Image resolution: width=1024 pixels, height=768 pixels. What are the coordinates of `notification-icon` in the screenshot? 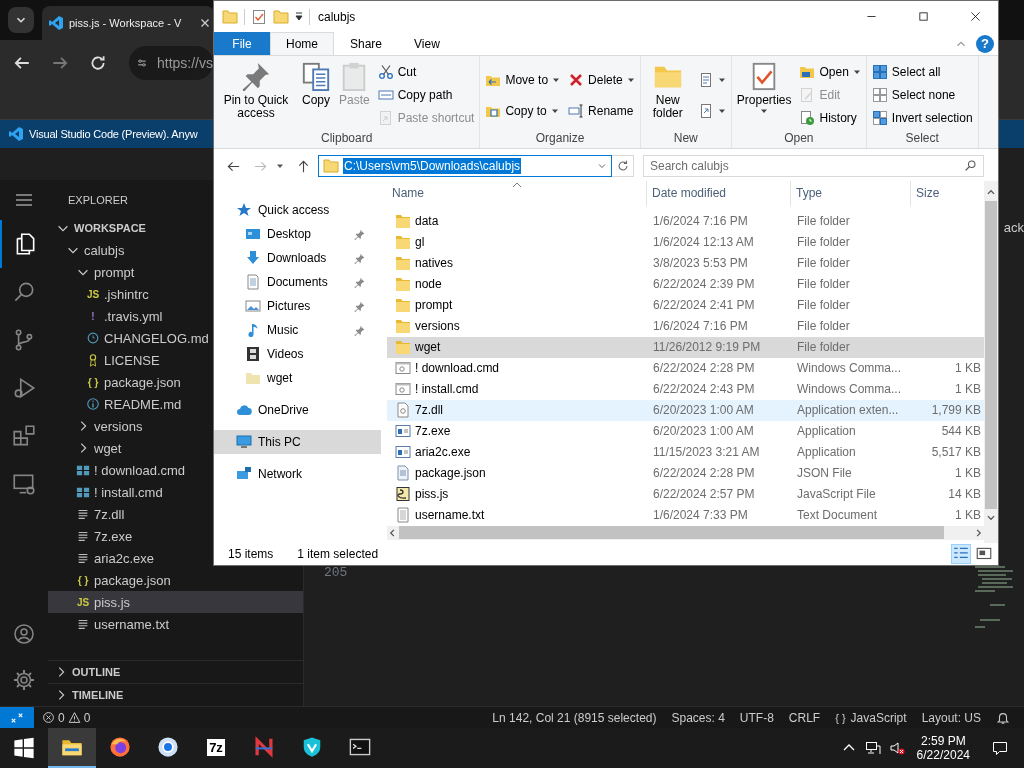 It's located at (1000, 748).